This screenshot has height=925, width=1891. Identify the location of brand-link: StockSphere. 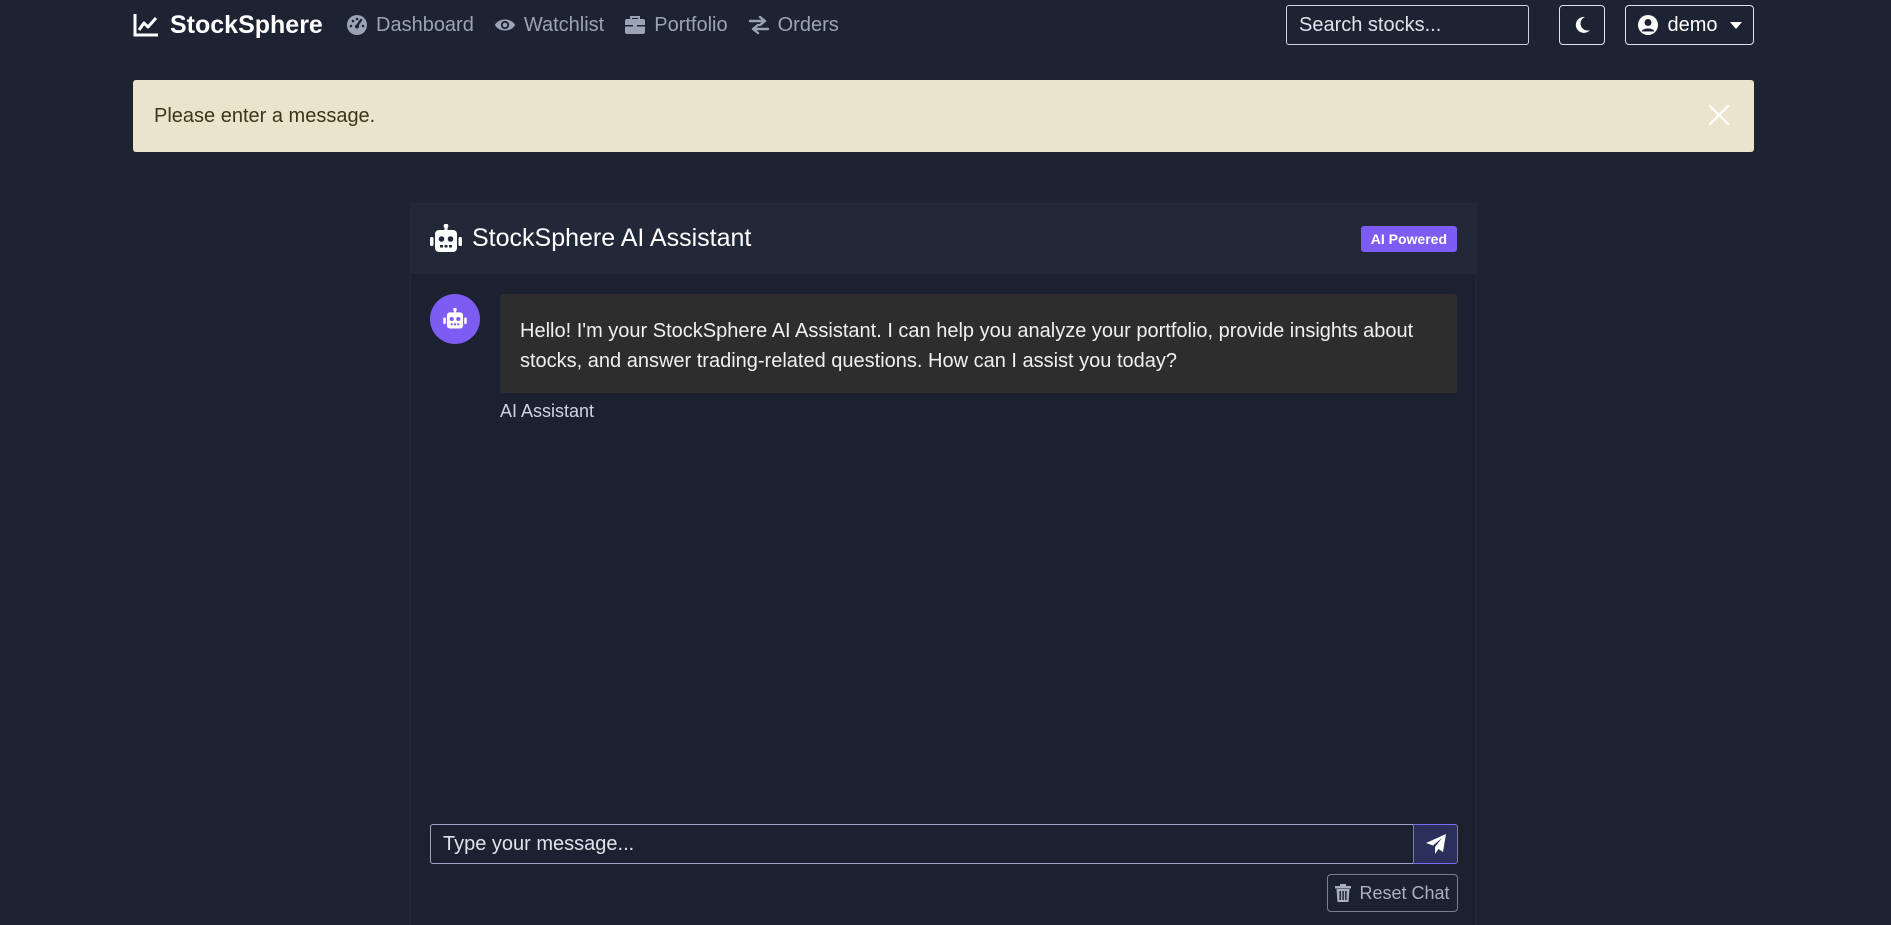
(227, 25).